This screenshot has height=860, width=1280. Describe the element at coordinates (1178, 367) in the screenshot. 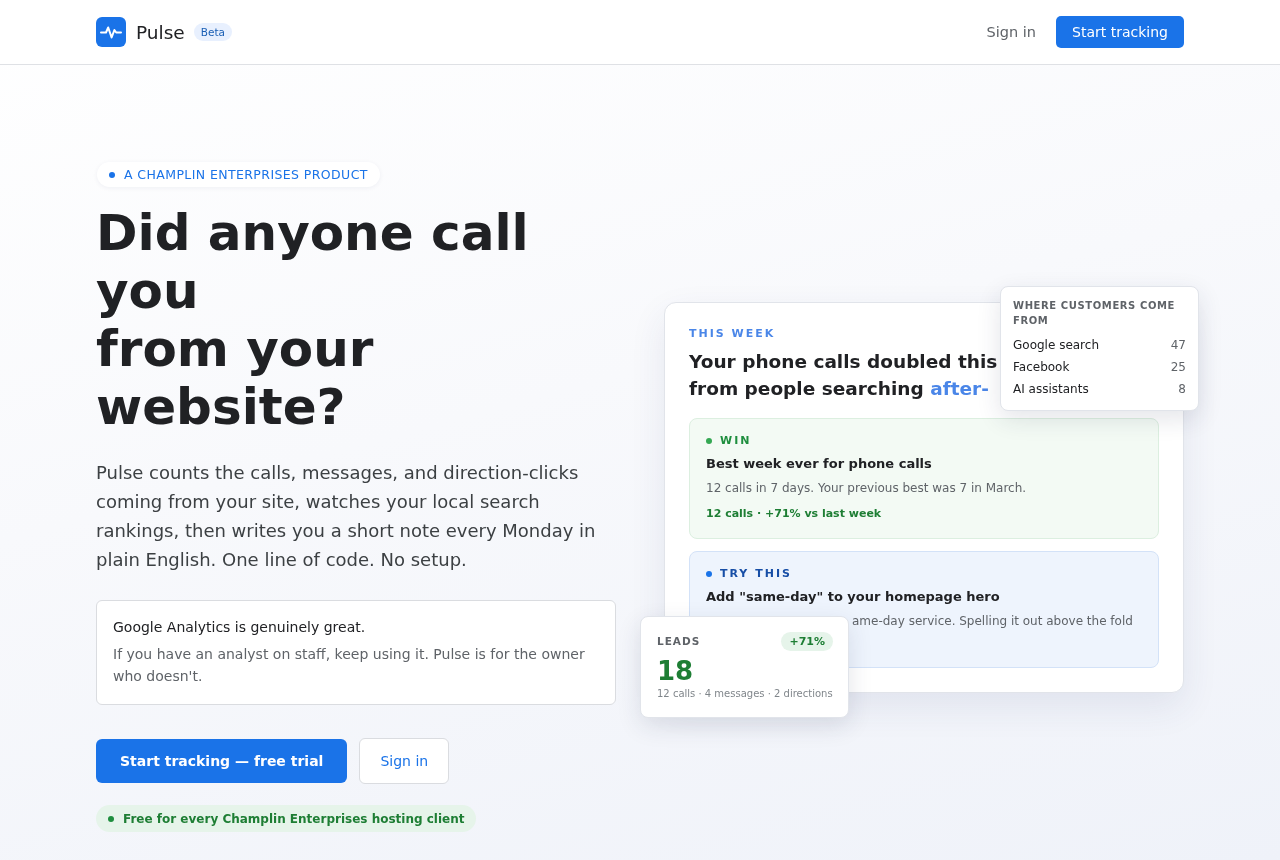

I see `source-count: 25` at that location.